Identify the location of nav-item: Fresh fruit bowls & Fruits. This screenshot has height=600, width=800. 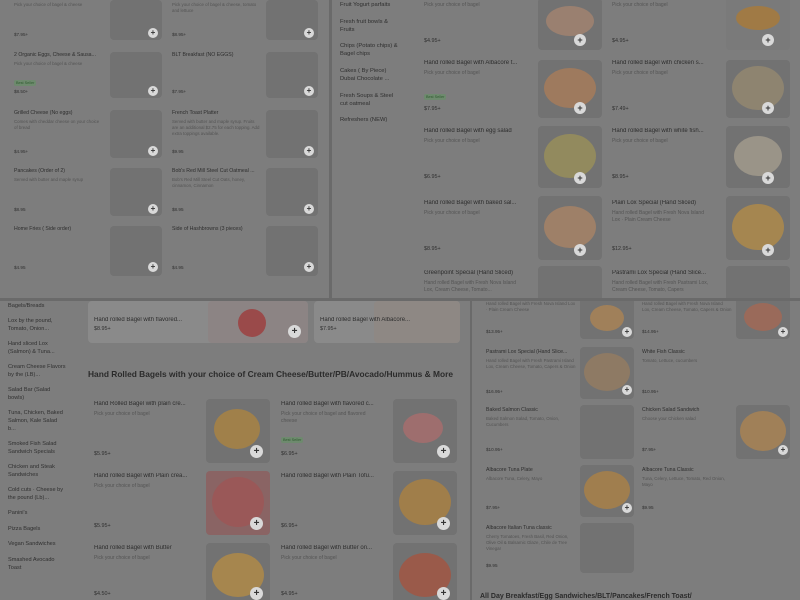
(370, 27).